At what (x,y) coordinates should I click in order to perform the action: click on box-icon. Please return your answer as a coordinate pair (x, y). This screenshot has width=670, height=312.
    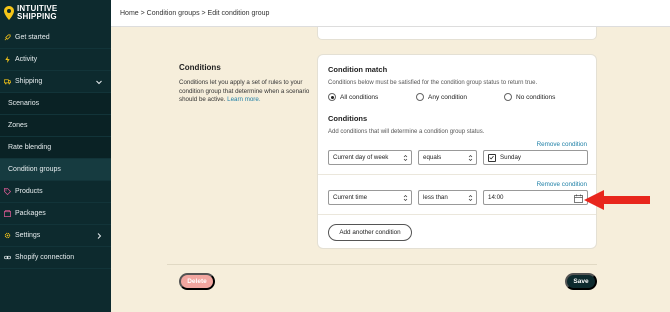
    Looking at the image, I should click on (7, 213).